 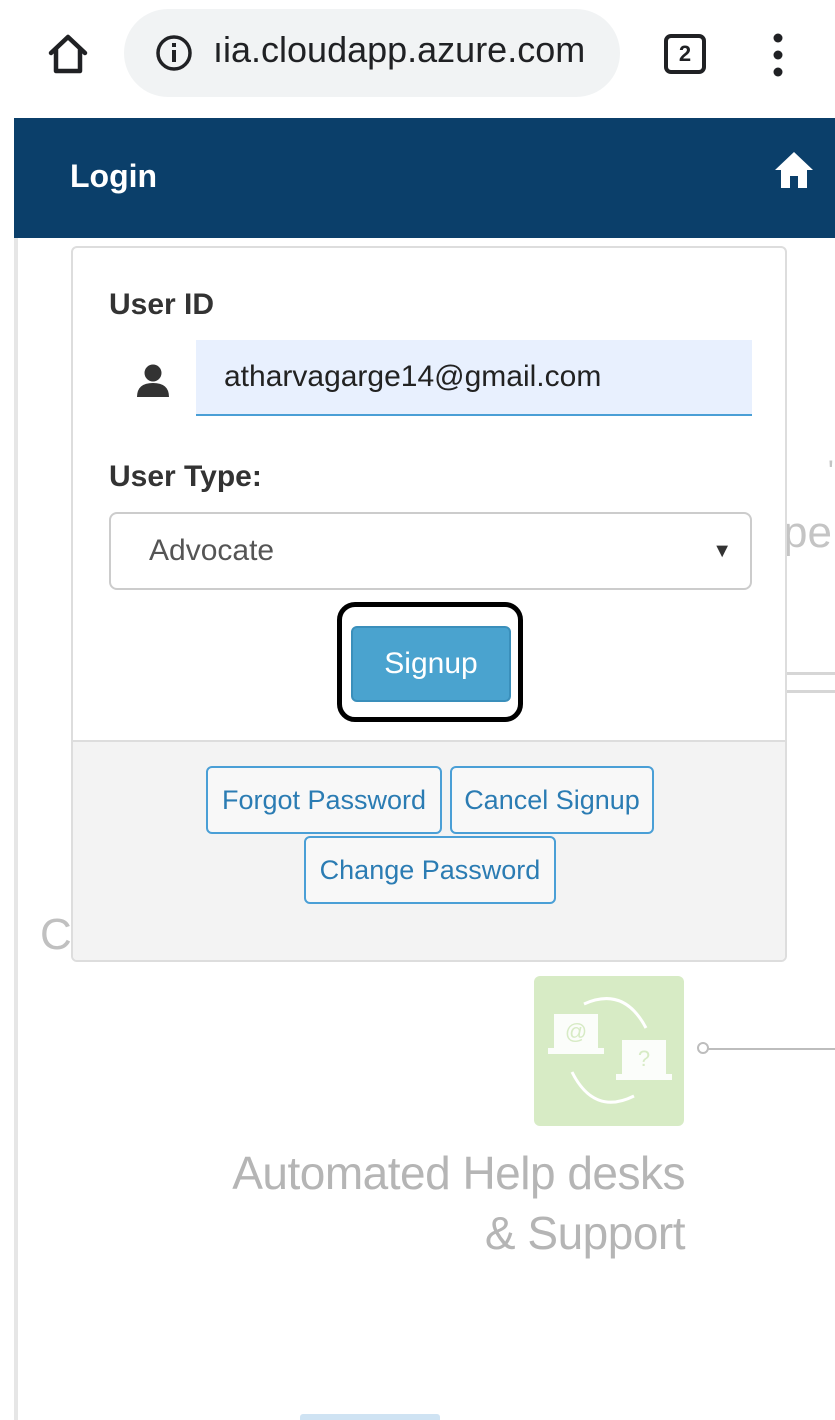 What do you see at coordinates (185, 476) in the screenshot?
I see `user-type-label: User Type:` at bounding box center [185, 476].